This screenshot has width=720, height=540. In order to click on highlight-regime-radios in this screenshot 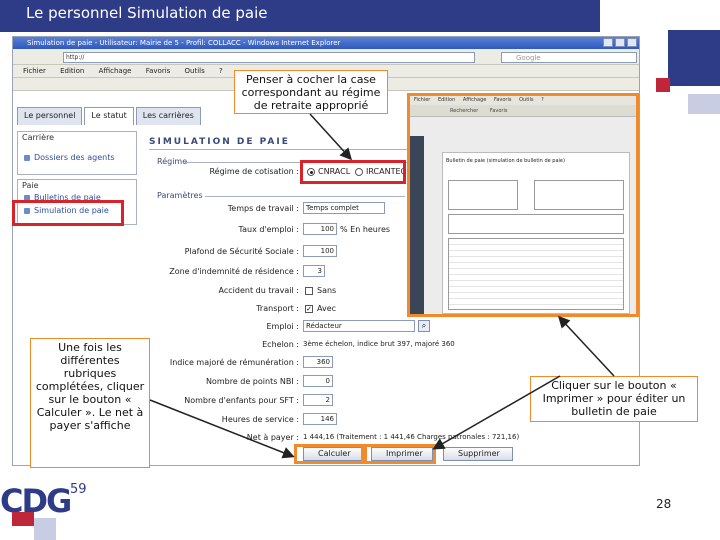, I will do `click(353, 172)`.